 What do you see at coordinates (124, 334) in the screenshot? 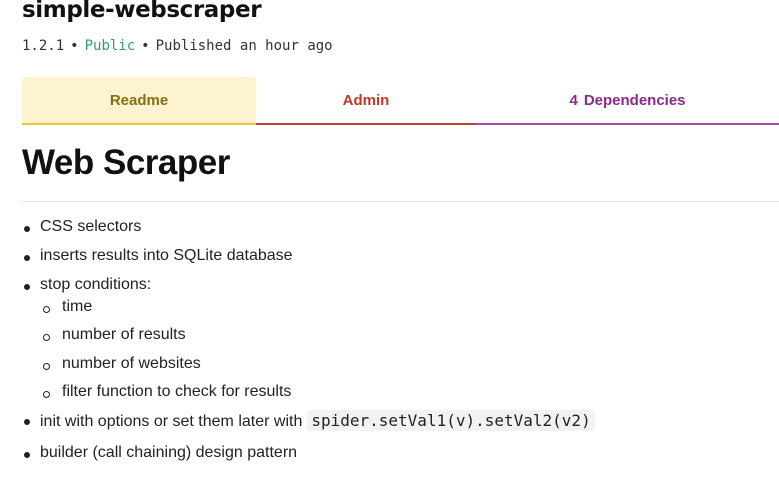
I see `sub-list-item-text: number of results` at bounding box center [124, 334].